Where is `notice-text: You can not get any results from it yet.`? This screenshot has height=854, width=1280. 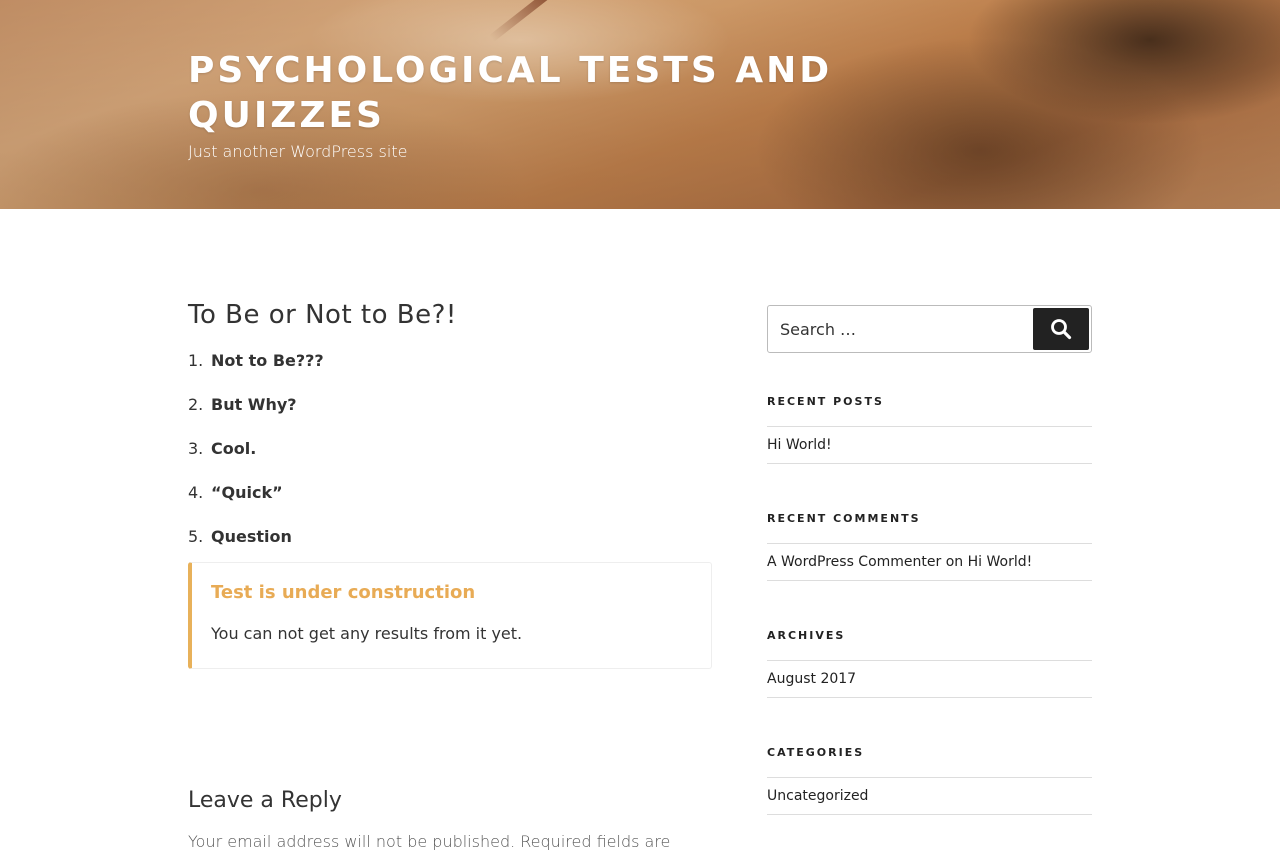 notice-text: You can not get any results from it yet. is located at coordinates (367, 633).